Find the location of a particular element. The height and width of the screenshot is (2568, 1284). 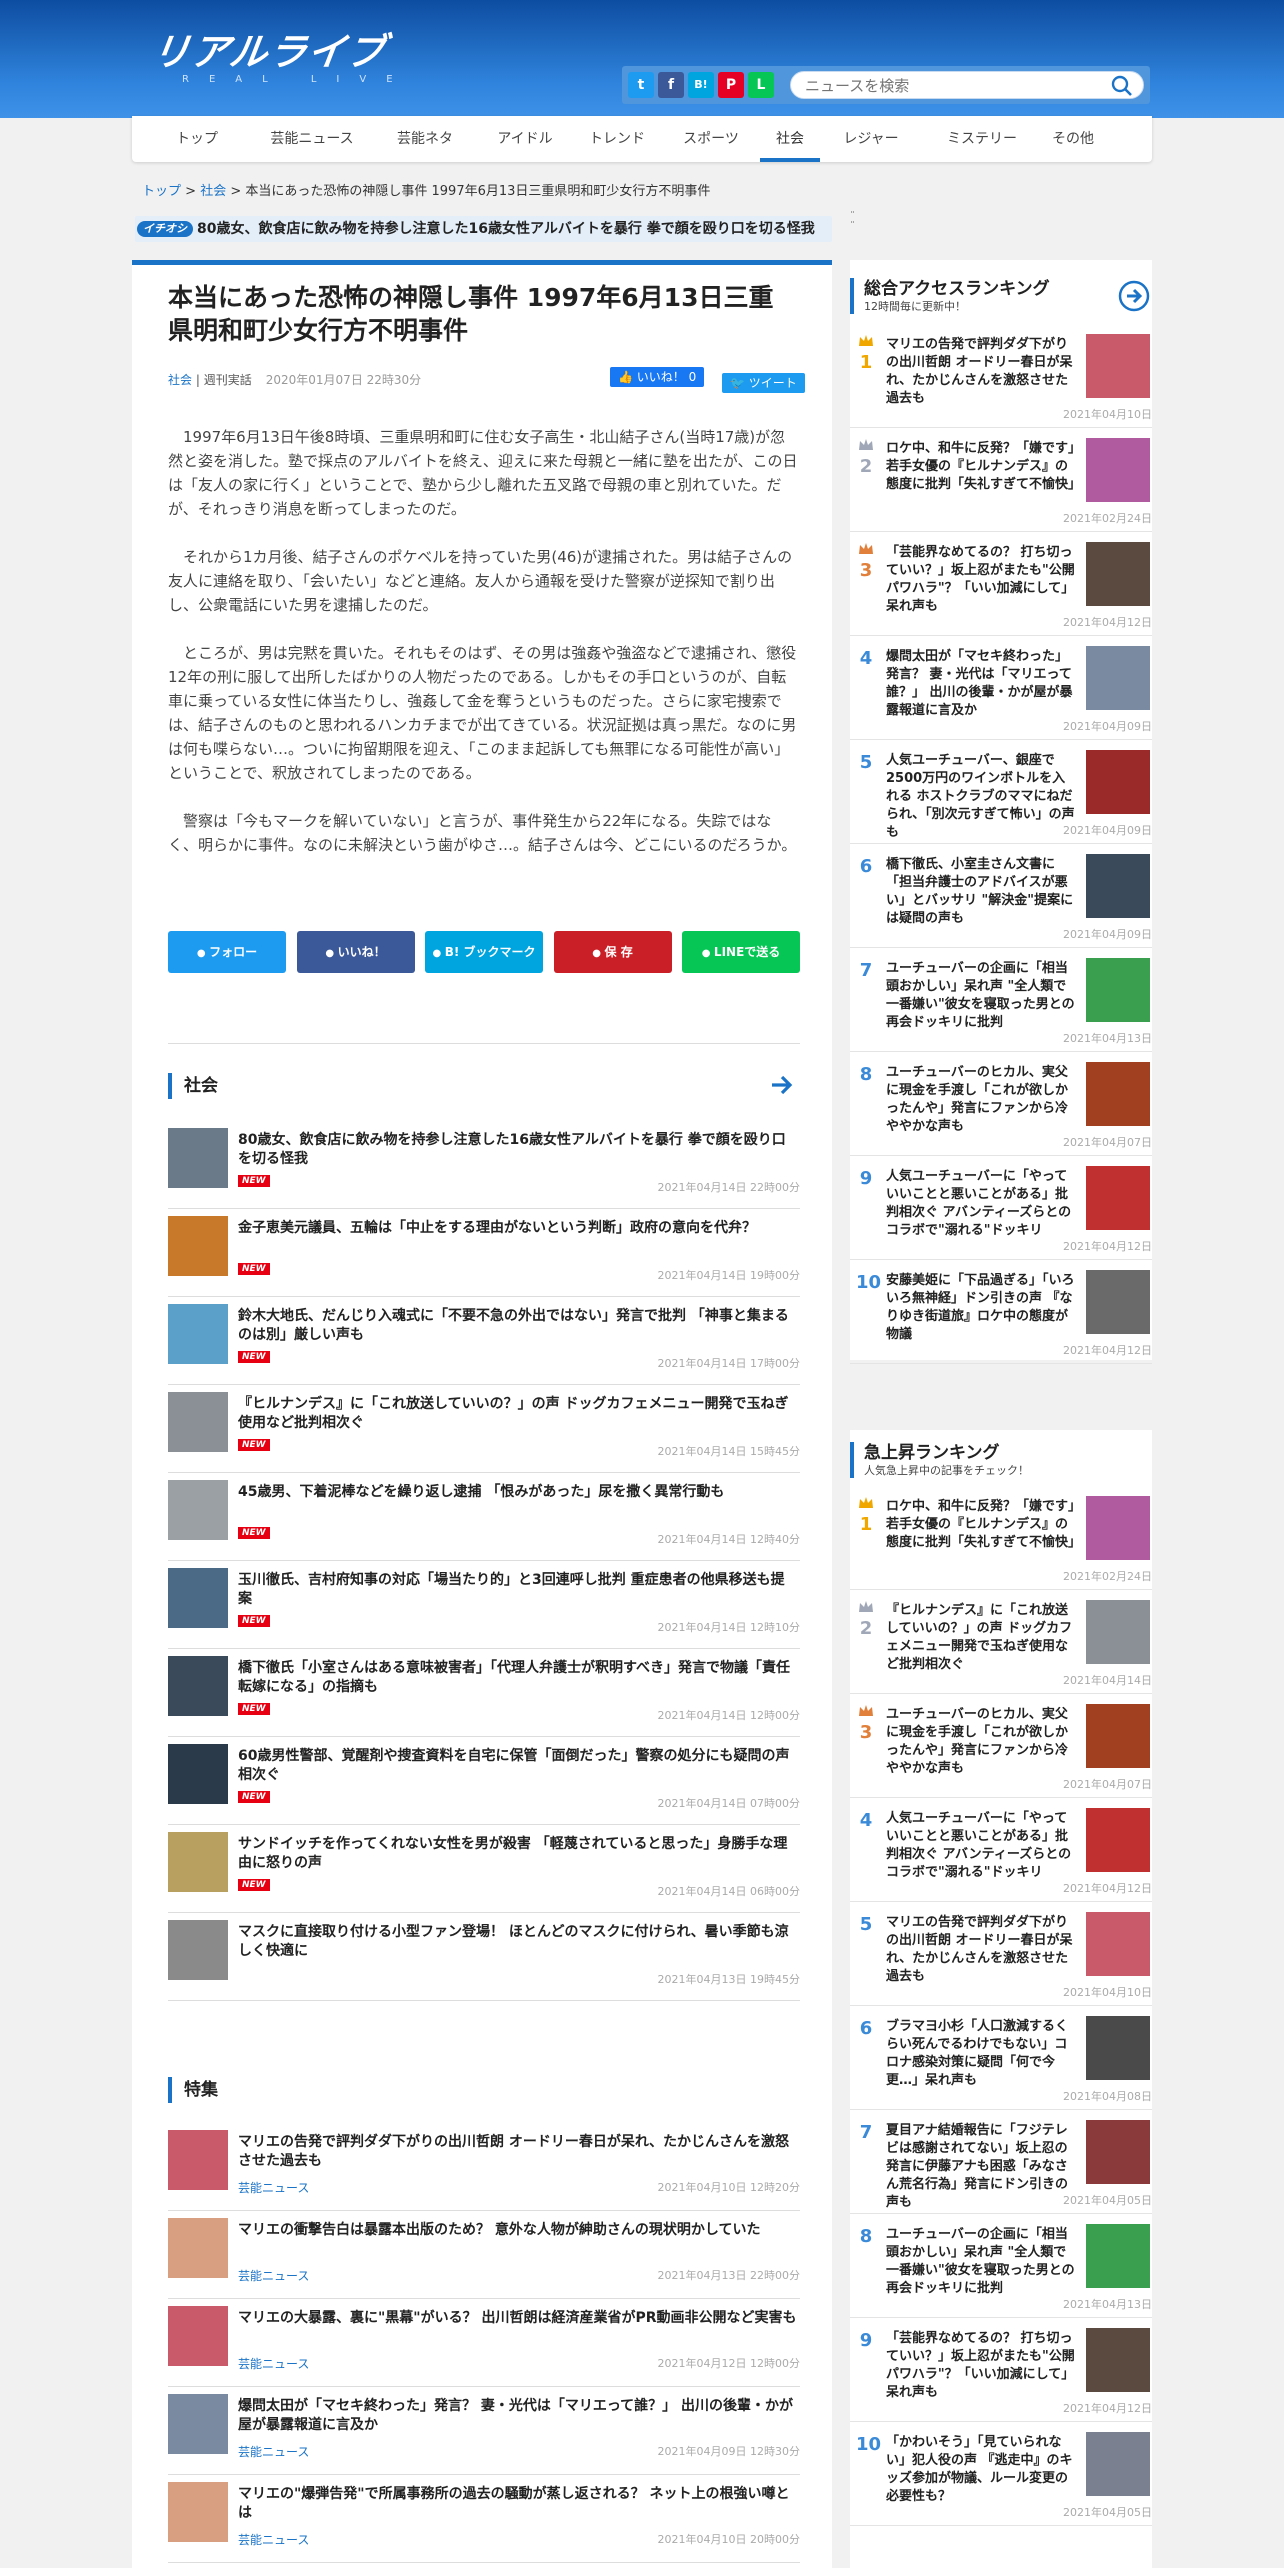

fb-like-button: 👍 いいね！ 0 is located at coordinates (657, 377).